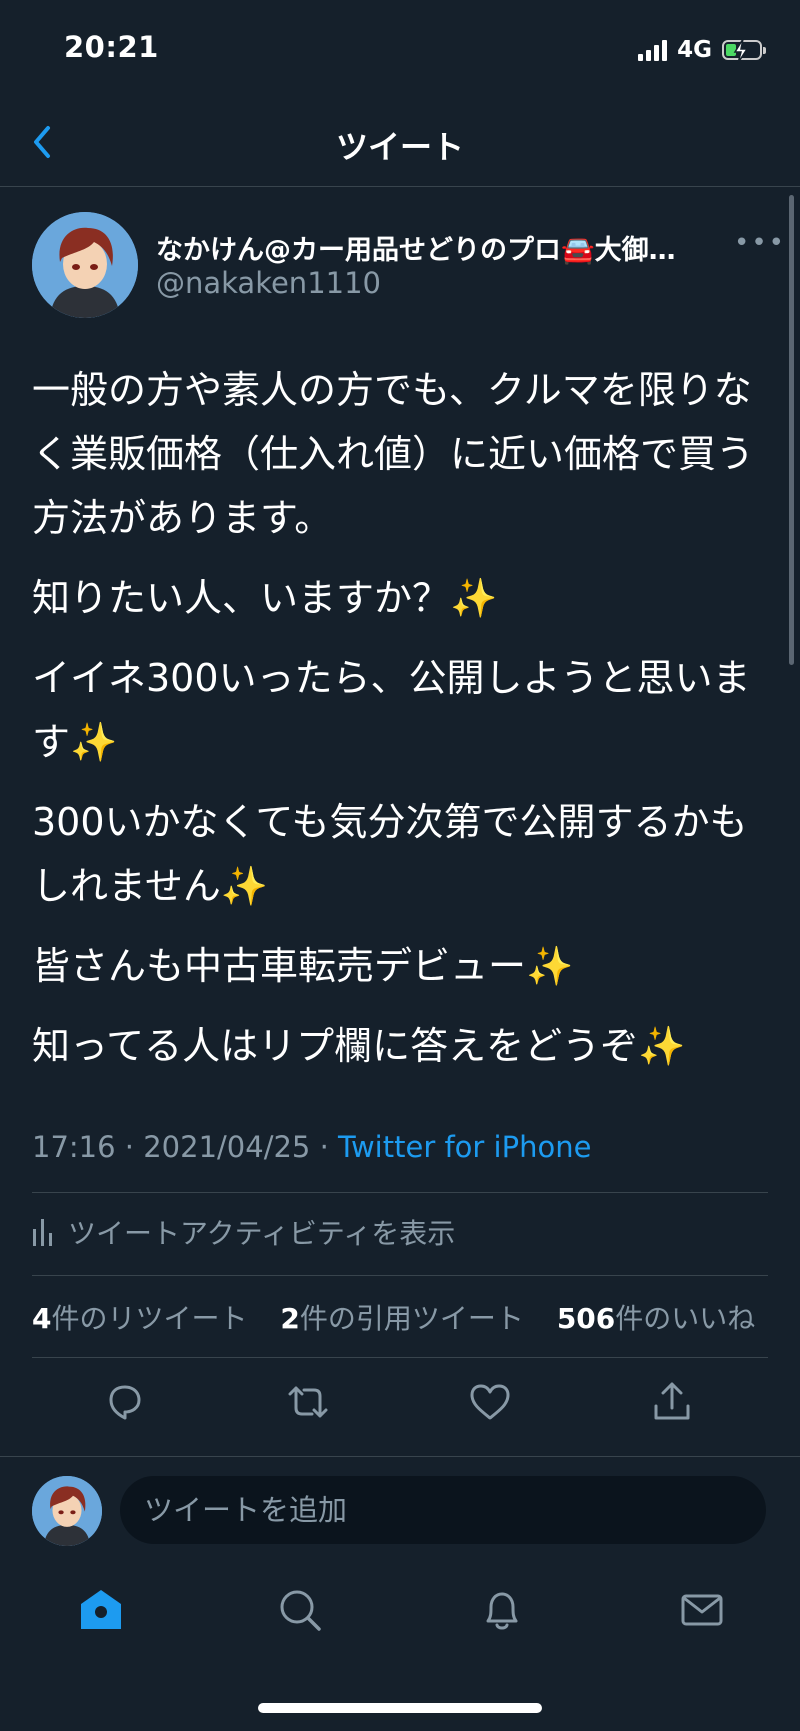  I want to click on search-icon, so click(300, 1610).